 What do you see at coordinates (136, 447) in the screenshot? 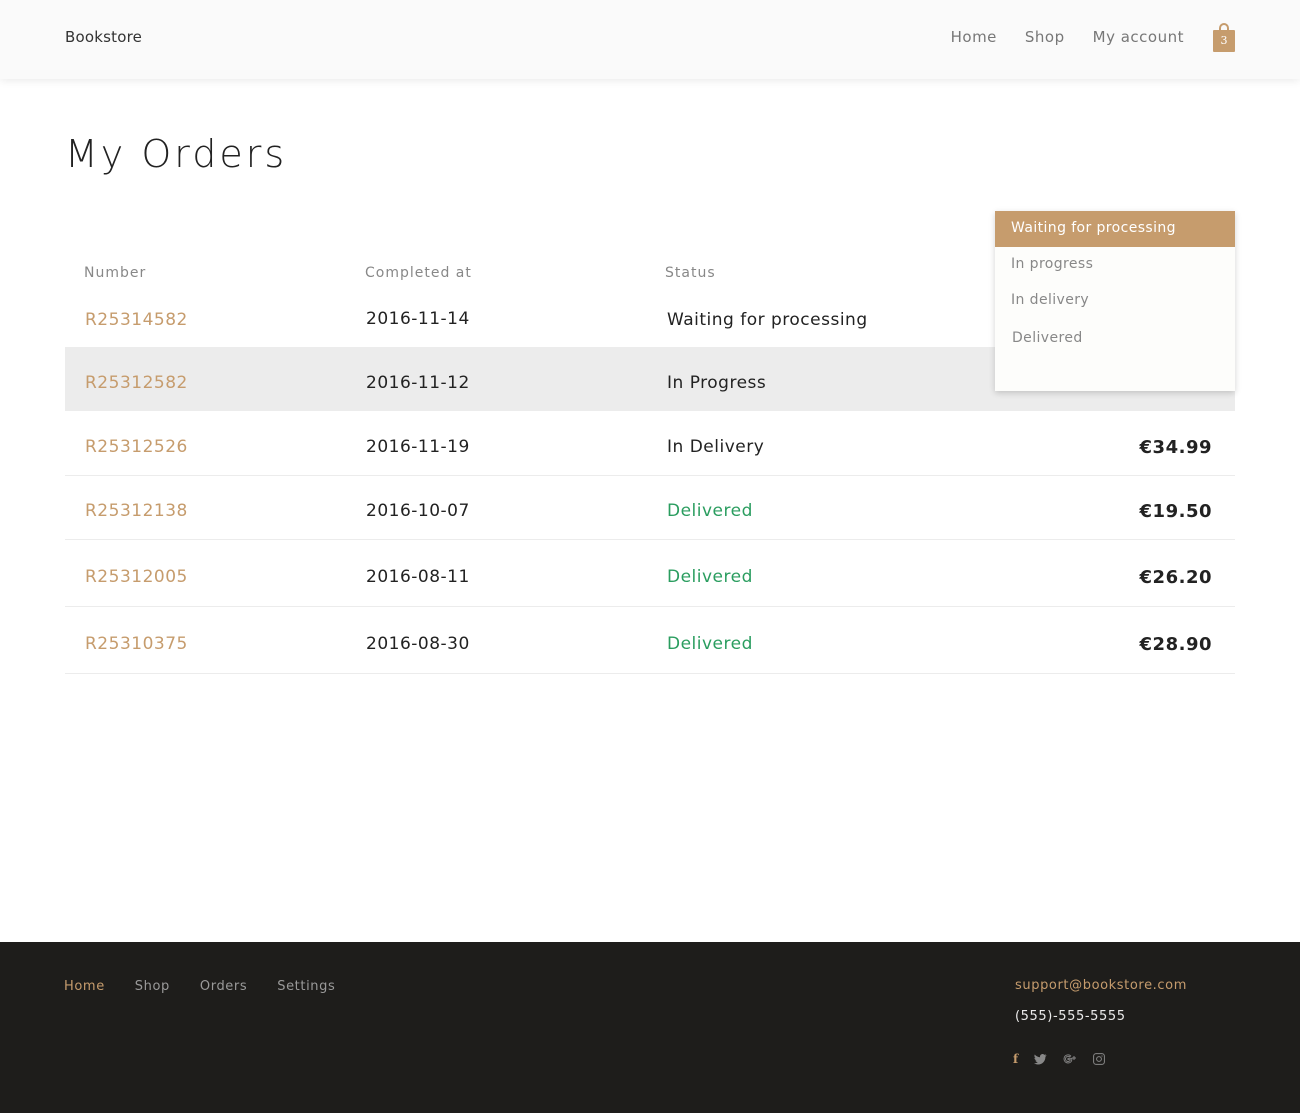
I see `order-number-link: R25312526` at bounding box center [136, 447].